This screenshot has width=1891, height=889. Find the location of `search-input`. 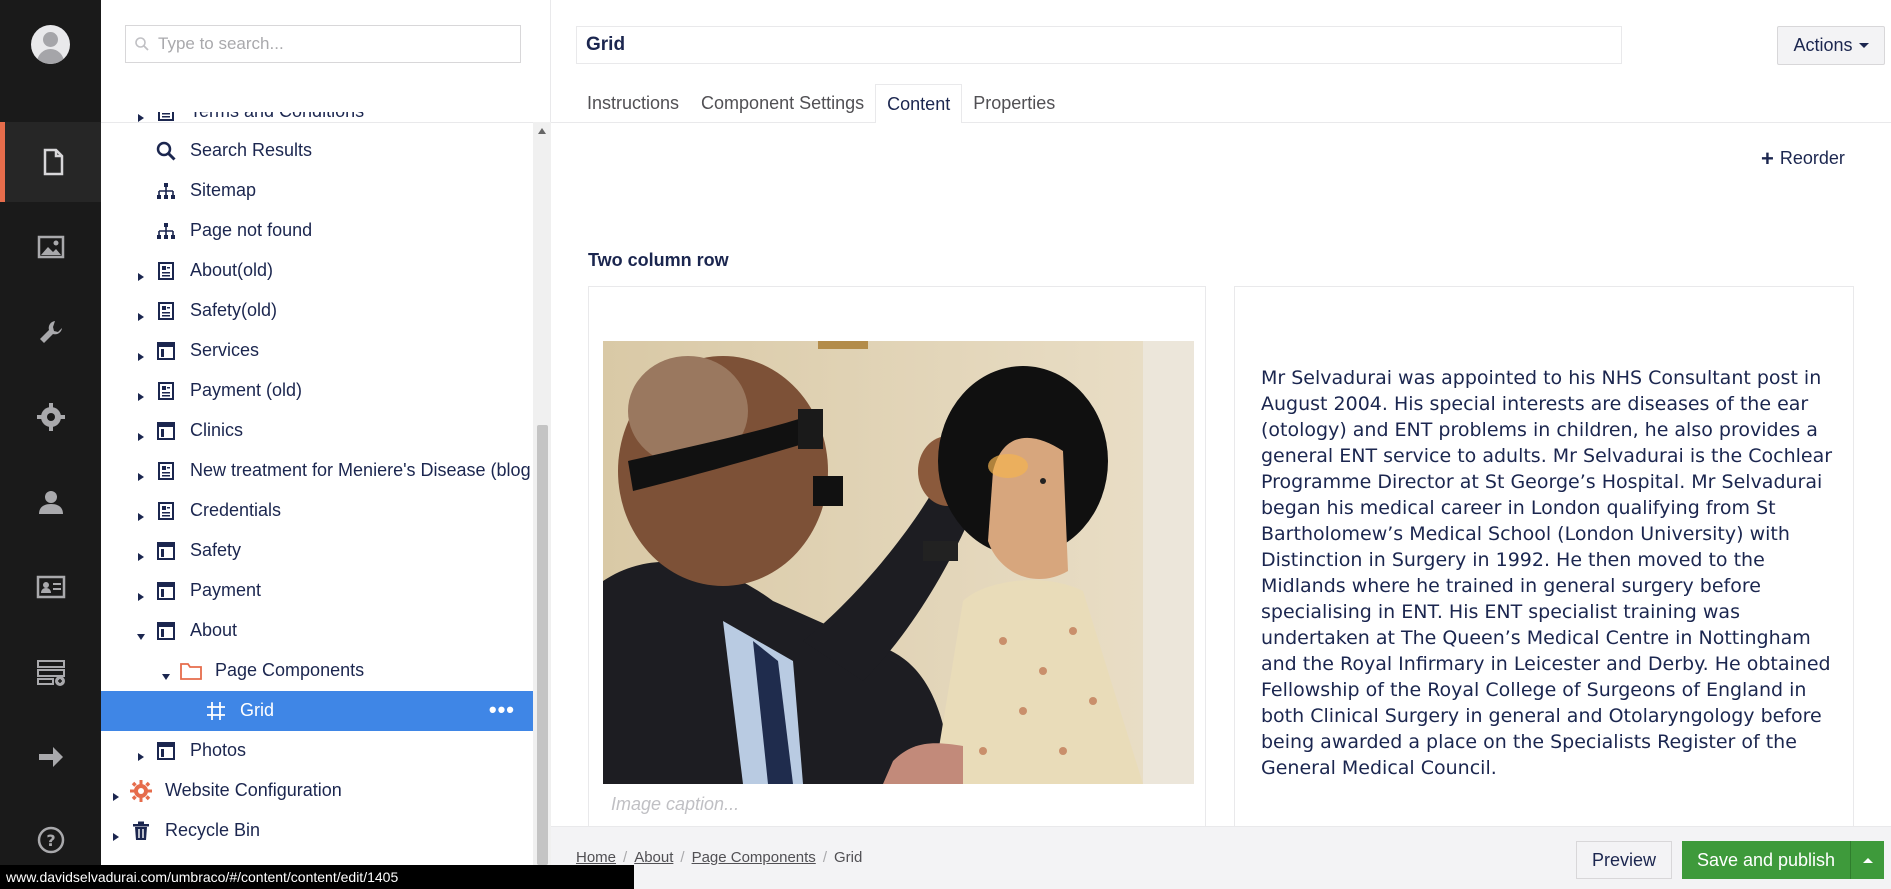

search-input is located at coordinates (330, 44).